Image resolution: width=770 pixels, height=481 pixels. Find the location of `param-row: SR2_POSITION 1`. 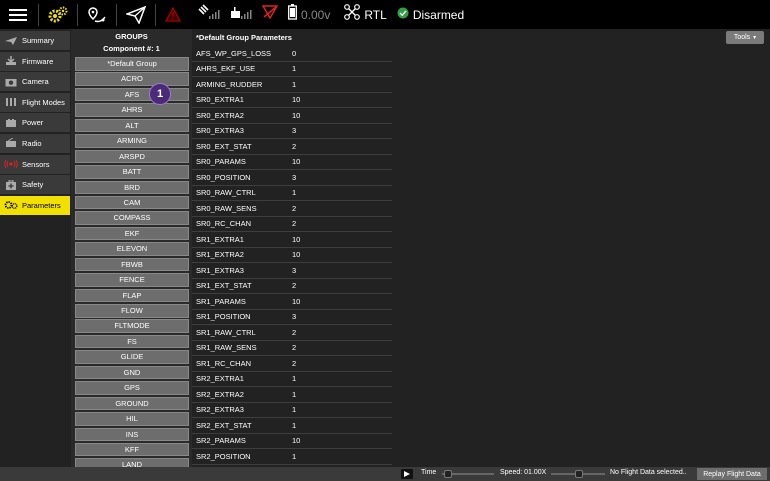

param-row: SR2_POSITION 1 is located at coordinates (292, 457).